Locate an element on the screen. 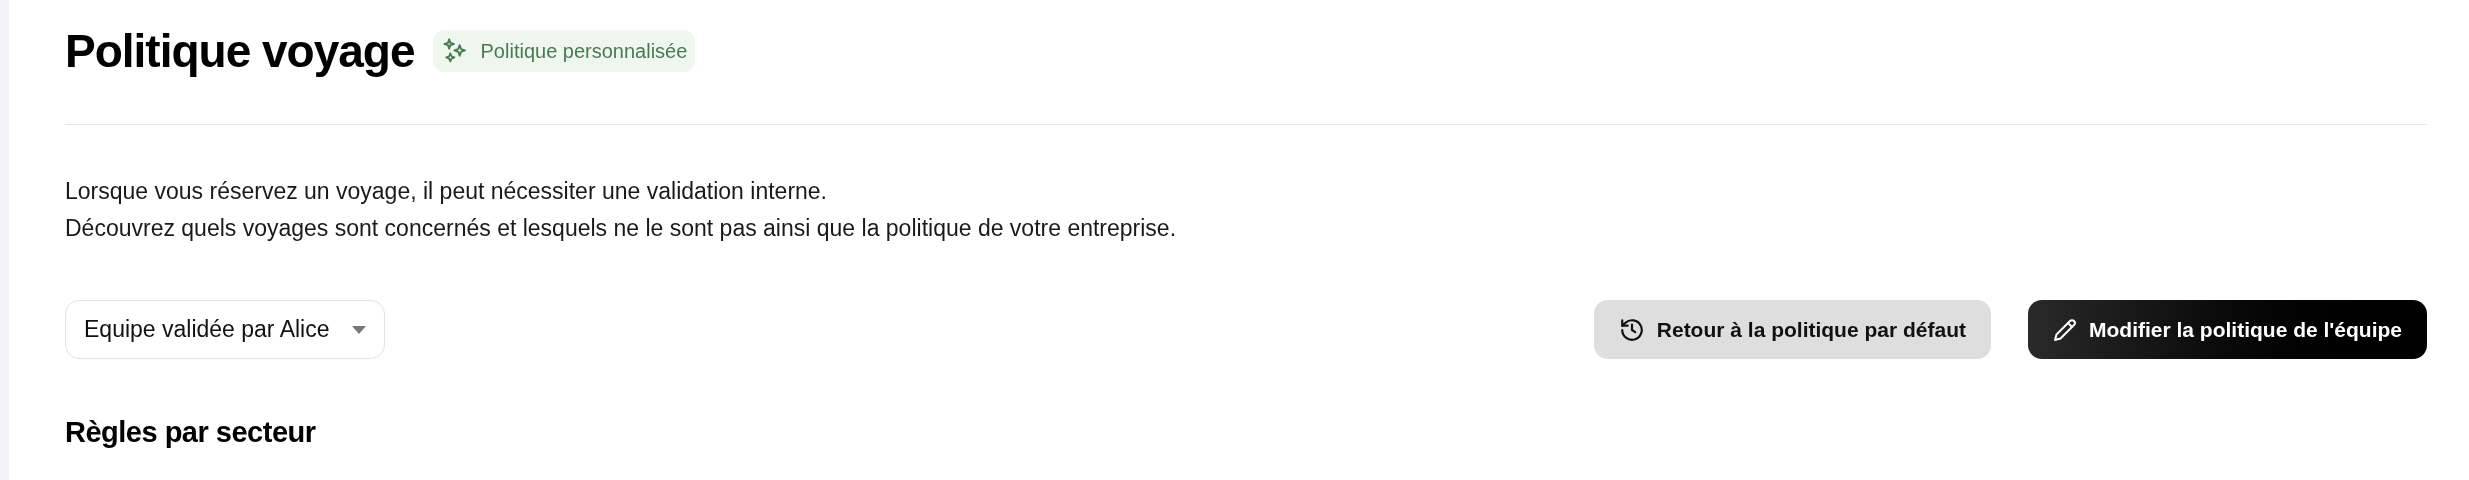  reset-policy-button: Retour à la politique par défaut is located at coordinates (1792, 329).